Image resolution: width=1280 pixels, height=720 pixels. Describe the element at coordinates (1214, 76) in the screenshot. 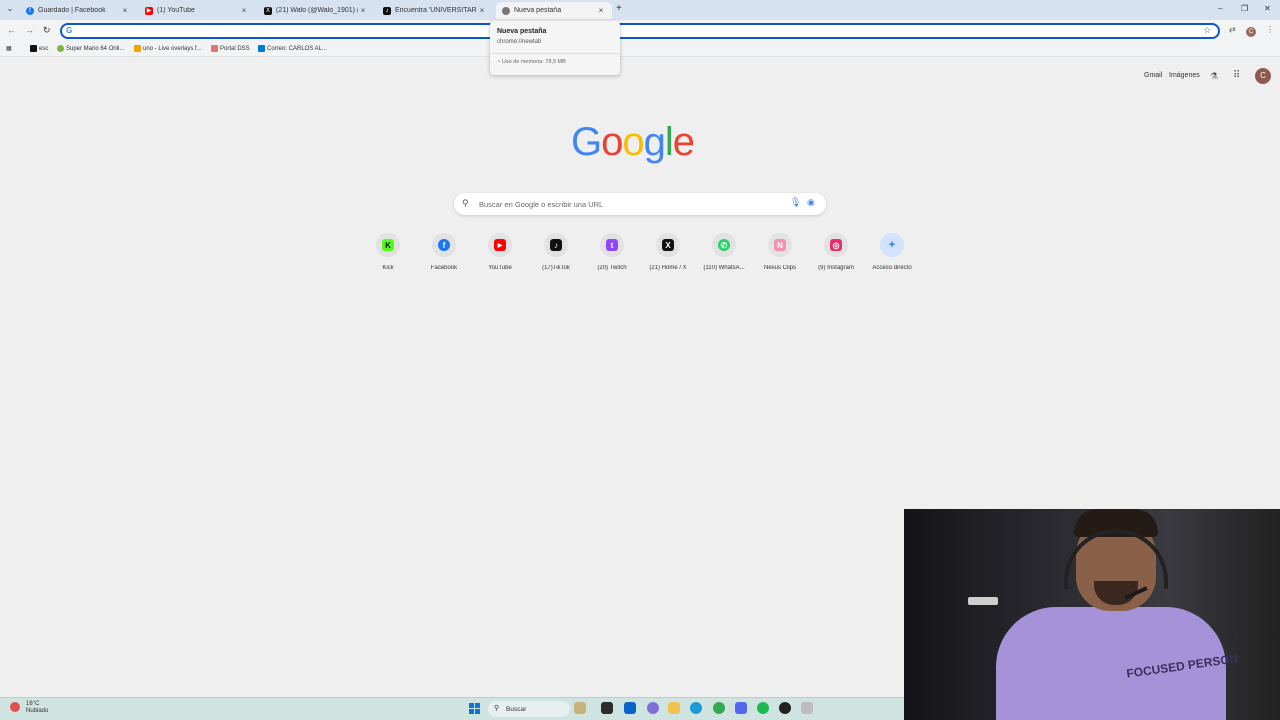

I see `labs-flask-icon: ⚗` at that location.